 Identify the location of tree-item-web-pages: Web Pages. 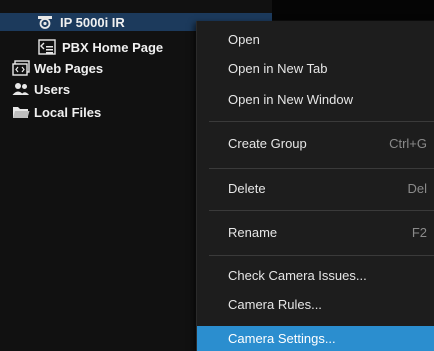
(57, 68).